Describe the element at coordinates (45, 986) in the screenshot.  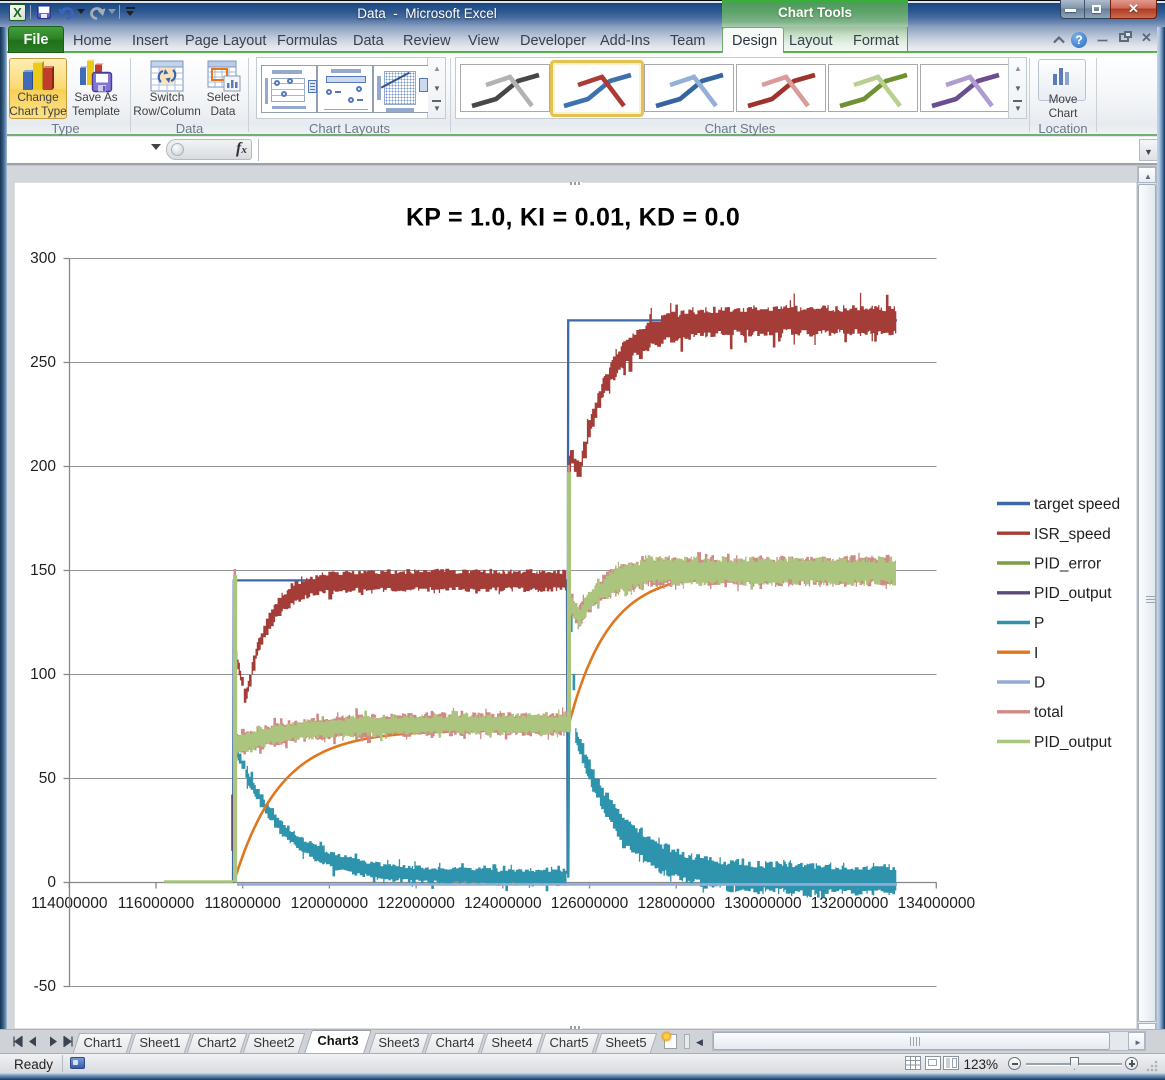
I see `svg-text: -50` at that location.